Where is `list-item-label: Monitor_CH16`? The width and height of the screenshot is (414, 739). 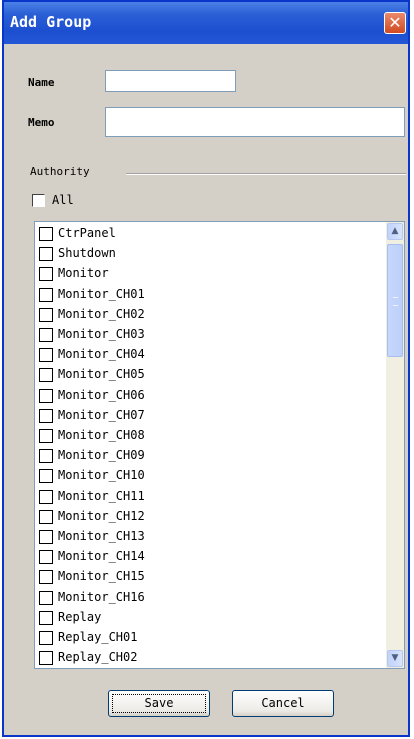 list-item-label: Monitor_CH16 is located at coordinates (101, 596).